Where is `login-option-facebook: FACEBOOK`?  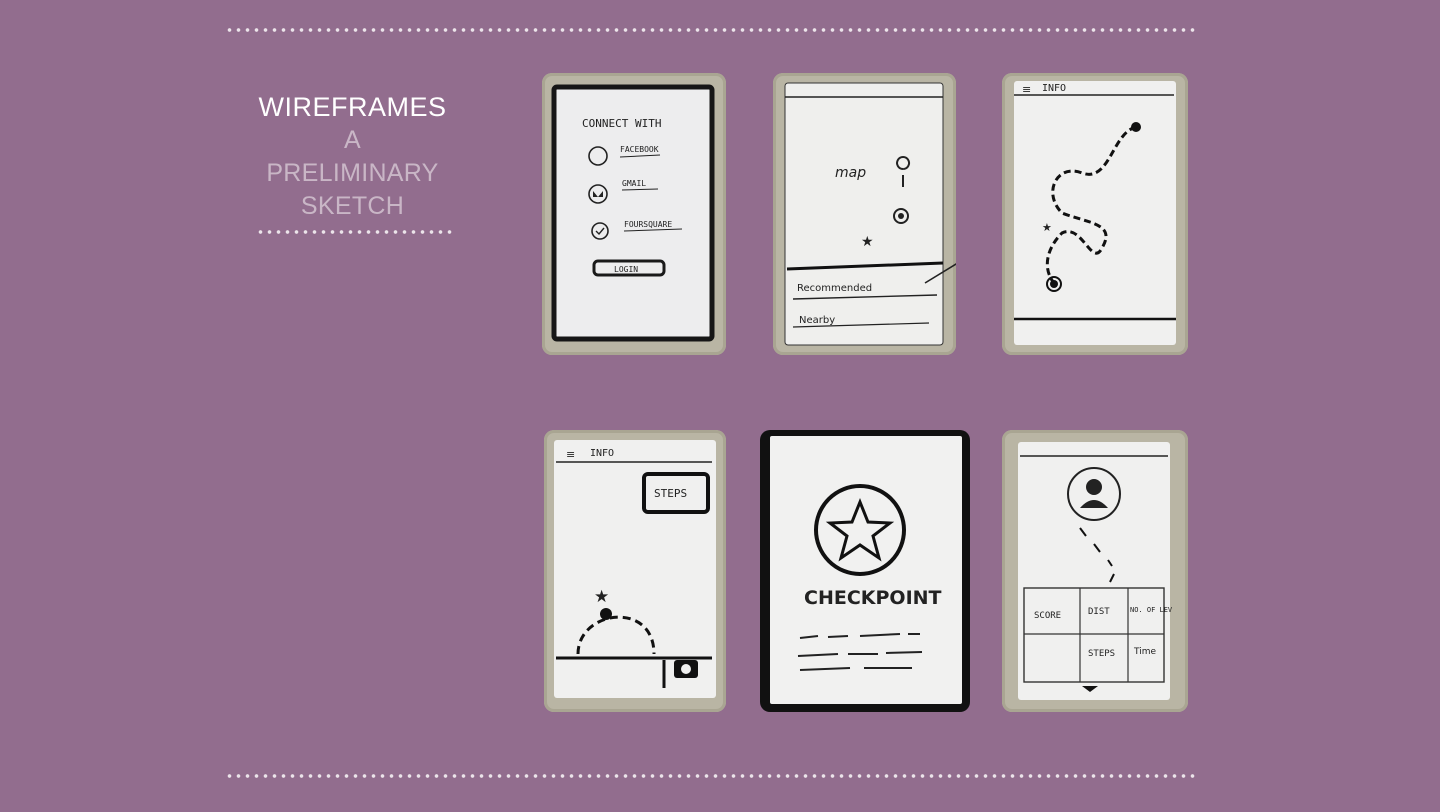
login-option-facebook: FACEBOOK is located at coordinates (639, 149).